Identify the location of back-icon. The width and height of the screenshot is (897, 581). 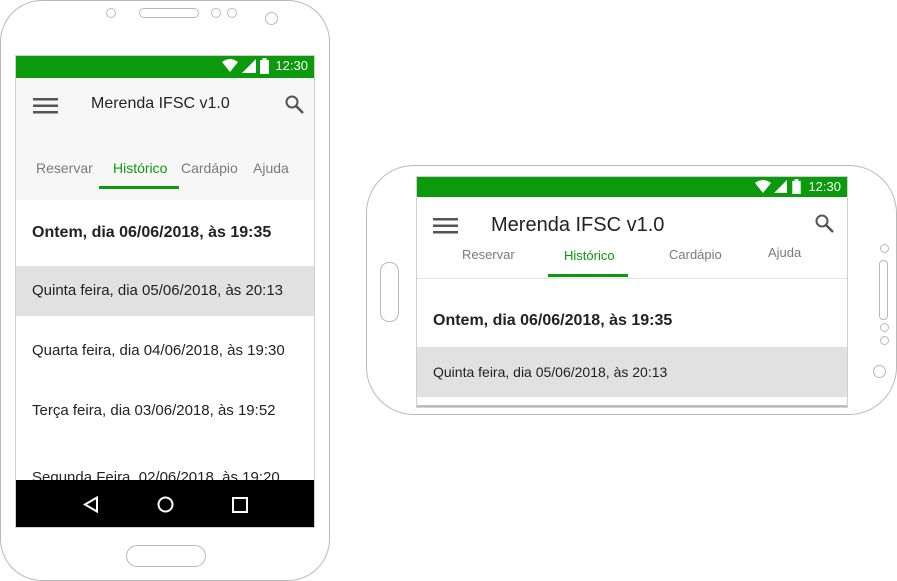
(91, 504).